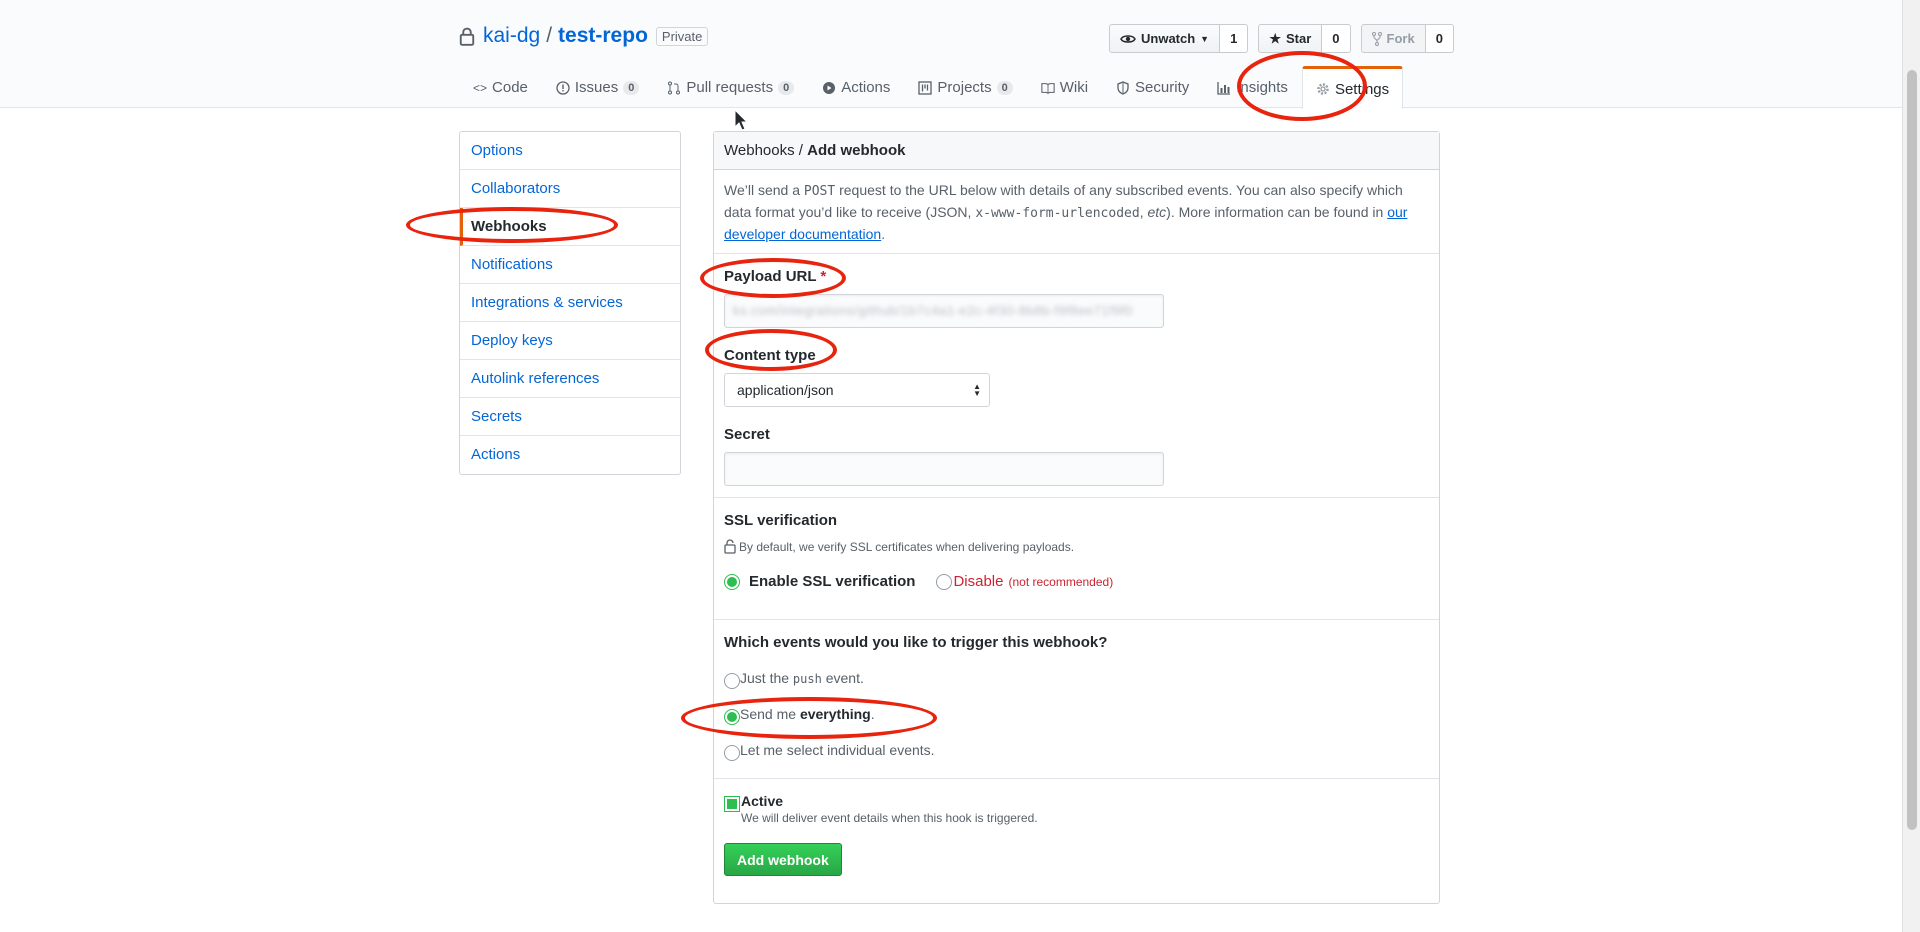 The image size is (1920, 932). I want to click on tab-label: Wiki, so click(1074, 87).